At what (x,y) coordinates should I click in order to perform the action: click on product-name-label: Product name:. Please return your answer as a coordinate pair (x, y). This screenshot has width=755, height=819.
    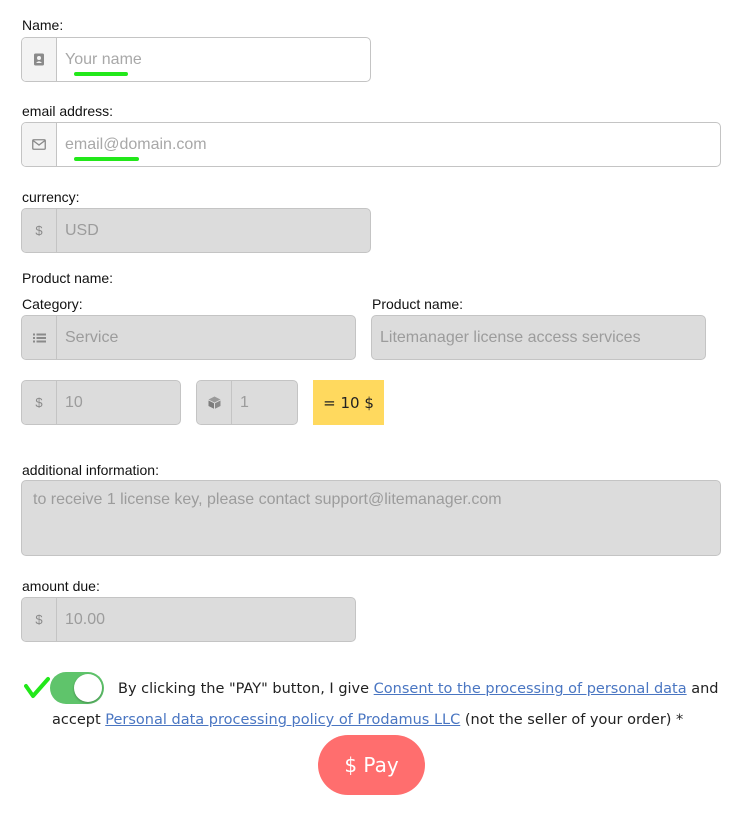
    Looking at the image, I should click on (418, 304).